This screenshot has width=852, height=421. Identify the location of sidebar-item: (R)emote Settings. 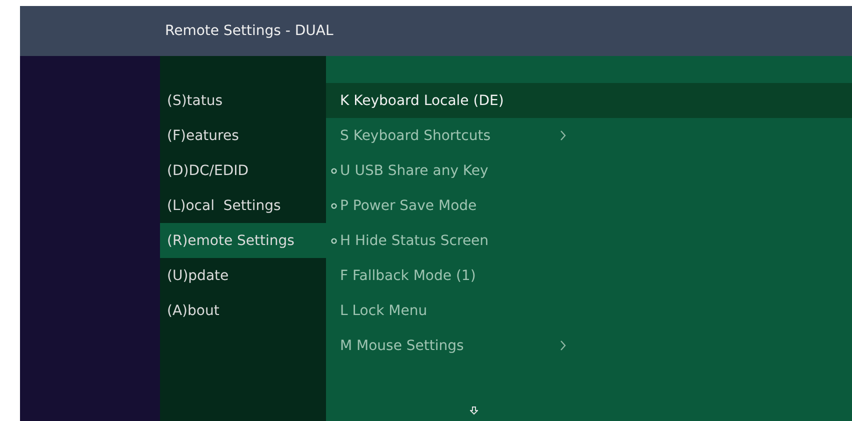
(243, 240).